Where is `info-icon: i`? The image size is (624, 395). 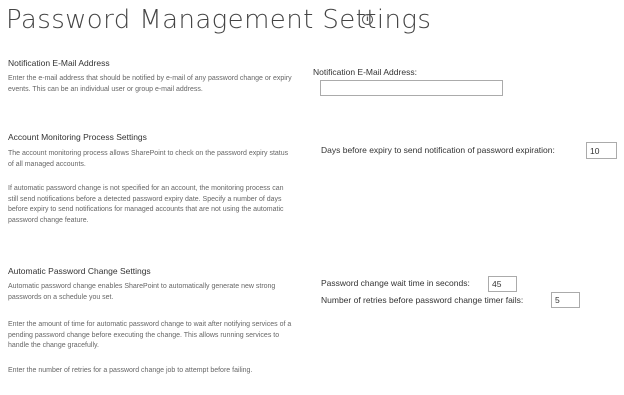 info-icon: i is located at coordinates (367, 19).